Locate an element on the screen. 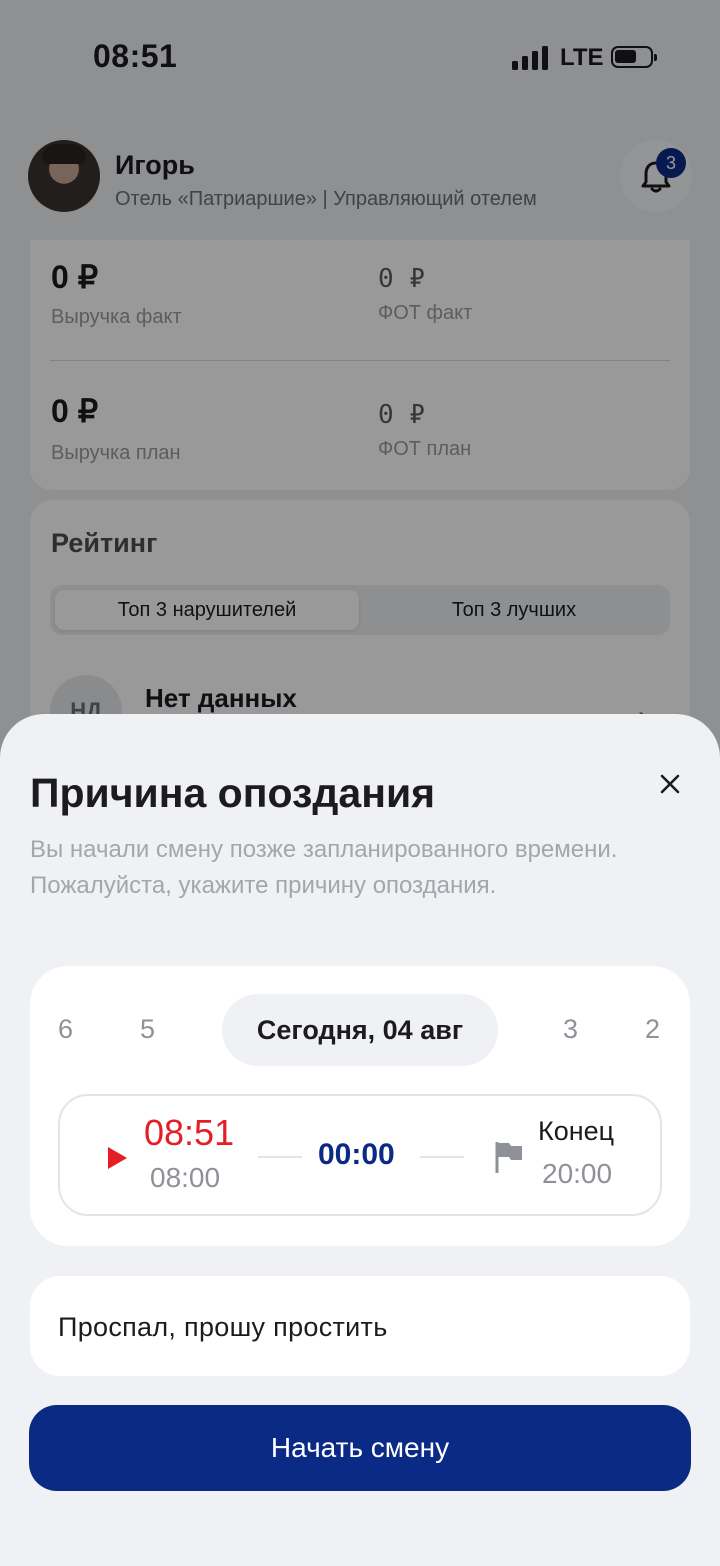 This screenshot has height=1566, width=720. shift-end-time: 20:00 is located at coordinates (577, 1173).